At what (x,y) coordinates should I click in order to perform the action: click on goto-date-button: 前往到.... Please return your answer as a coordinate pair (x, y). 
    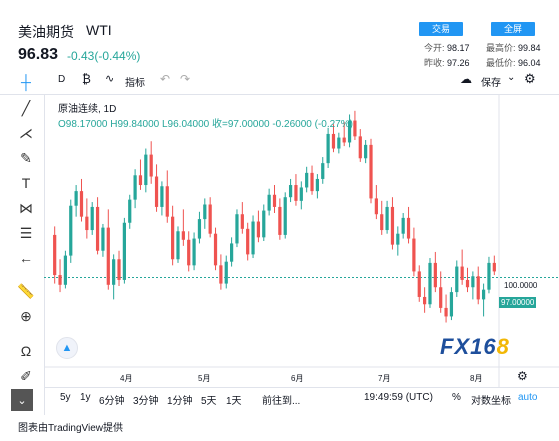
    Looking at the image, I should click on (281, 399).